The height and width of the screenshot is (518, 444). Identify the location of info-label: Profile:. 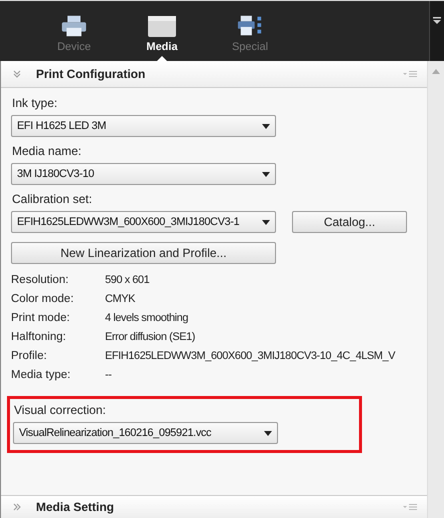
(29, 356).